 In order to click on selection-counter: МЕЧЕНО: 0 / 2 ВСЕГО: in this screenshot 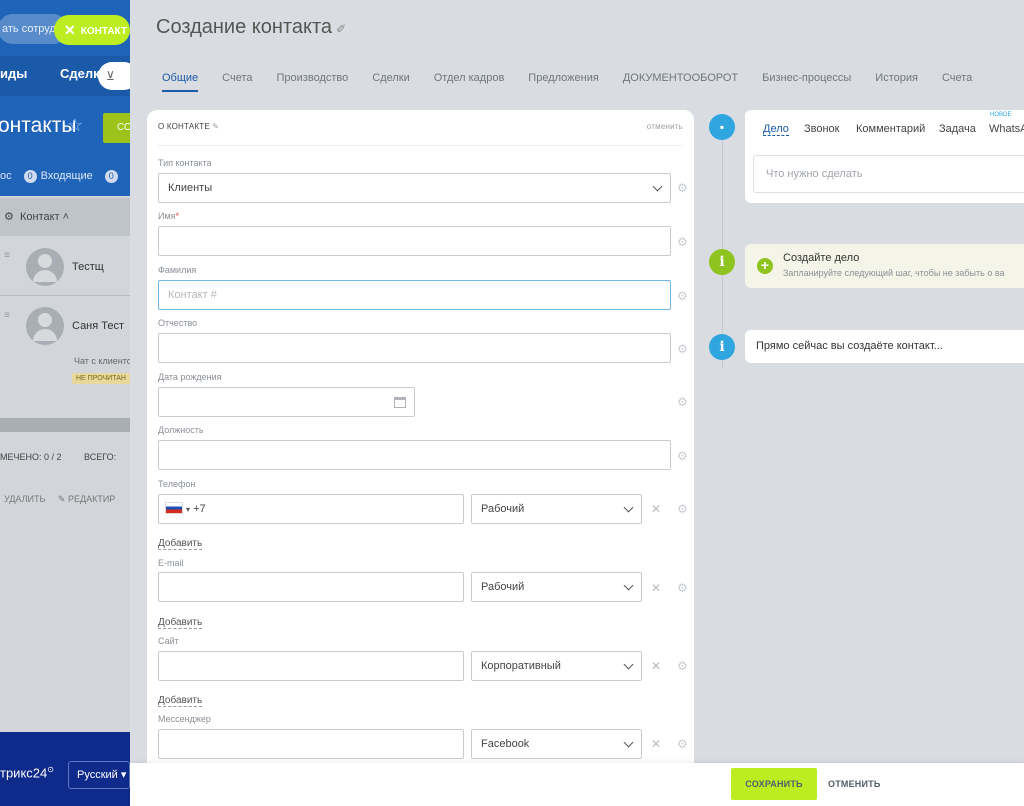, I will do `click(58, 457)`.